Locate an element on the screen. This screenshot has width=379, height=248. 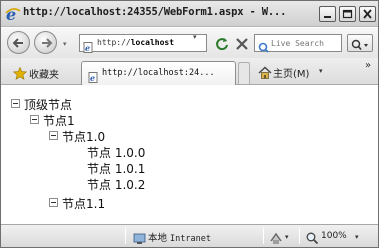
zoom-dropdown: ▾ is located at coordinates (357, 237).